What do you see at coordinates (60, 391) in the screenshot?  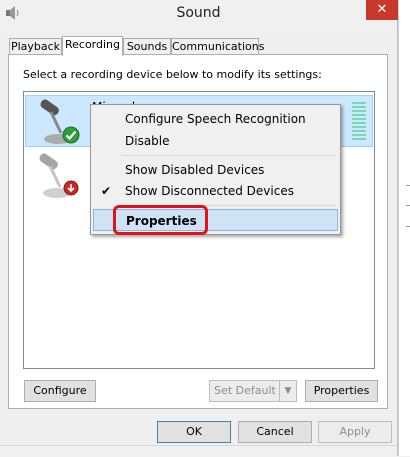 I see `configure-button: Configure` at bounding box center [60, 391].